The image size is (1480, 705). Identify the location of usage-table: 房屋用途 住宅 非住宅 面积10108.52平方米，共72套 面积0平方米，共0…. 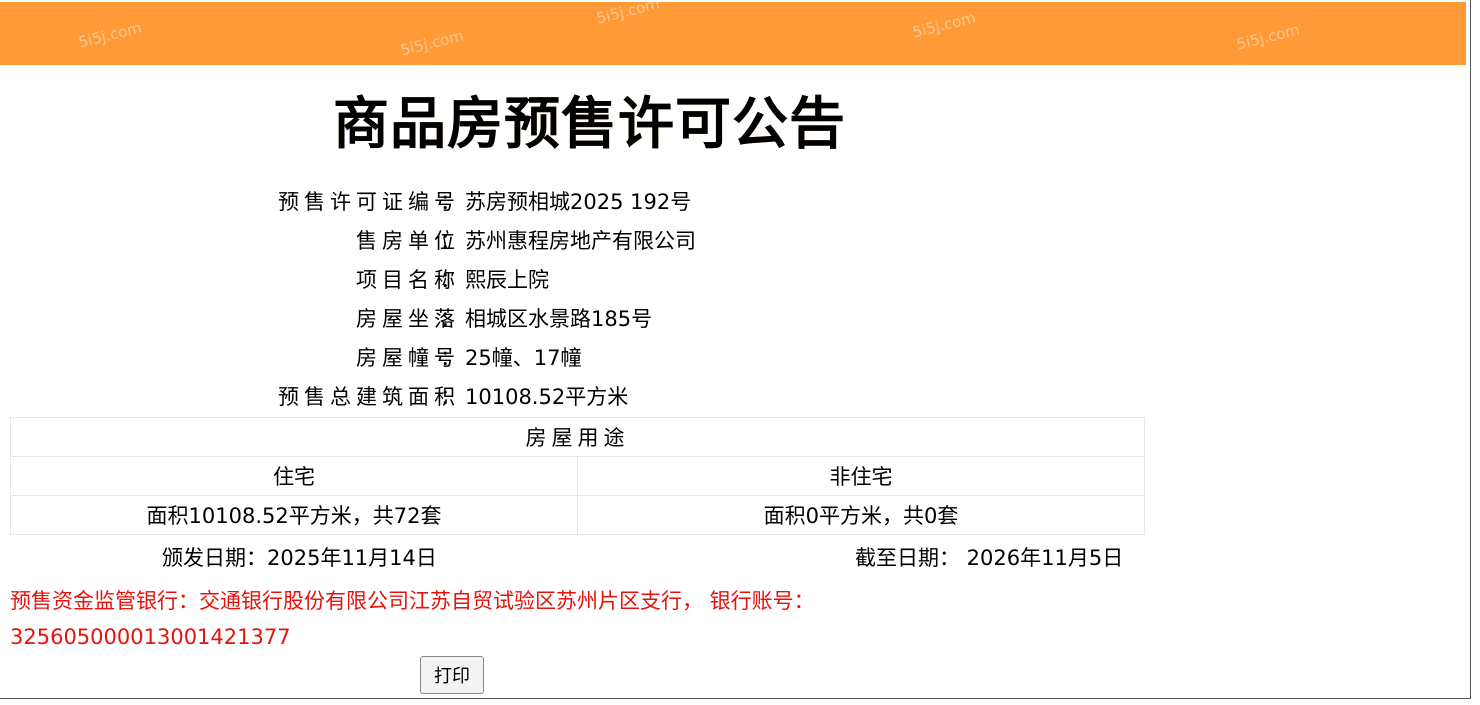
(577, 476).